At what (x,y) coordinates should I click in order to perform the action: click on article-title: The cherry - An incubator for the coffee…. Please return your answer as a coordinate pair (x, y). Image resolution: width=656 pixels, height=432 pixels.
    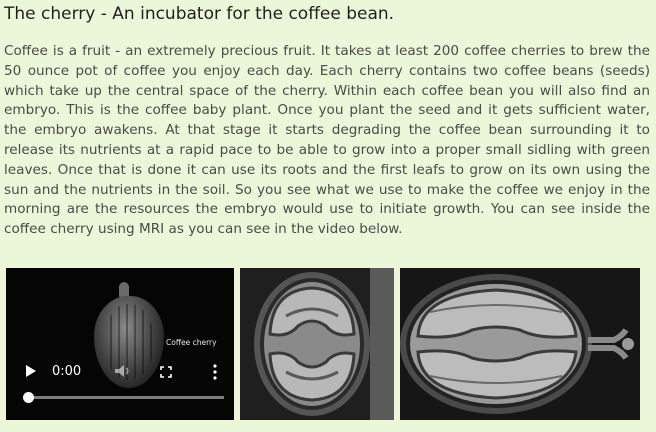
    Looking at the image, I should click on (199, 14).